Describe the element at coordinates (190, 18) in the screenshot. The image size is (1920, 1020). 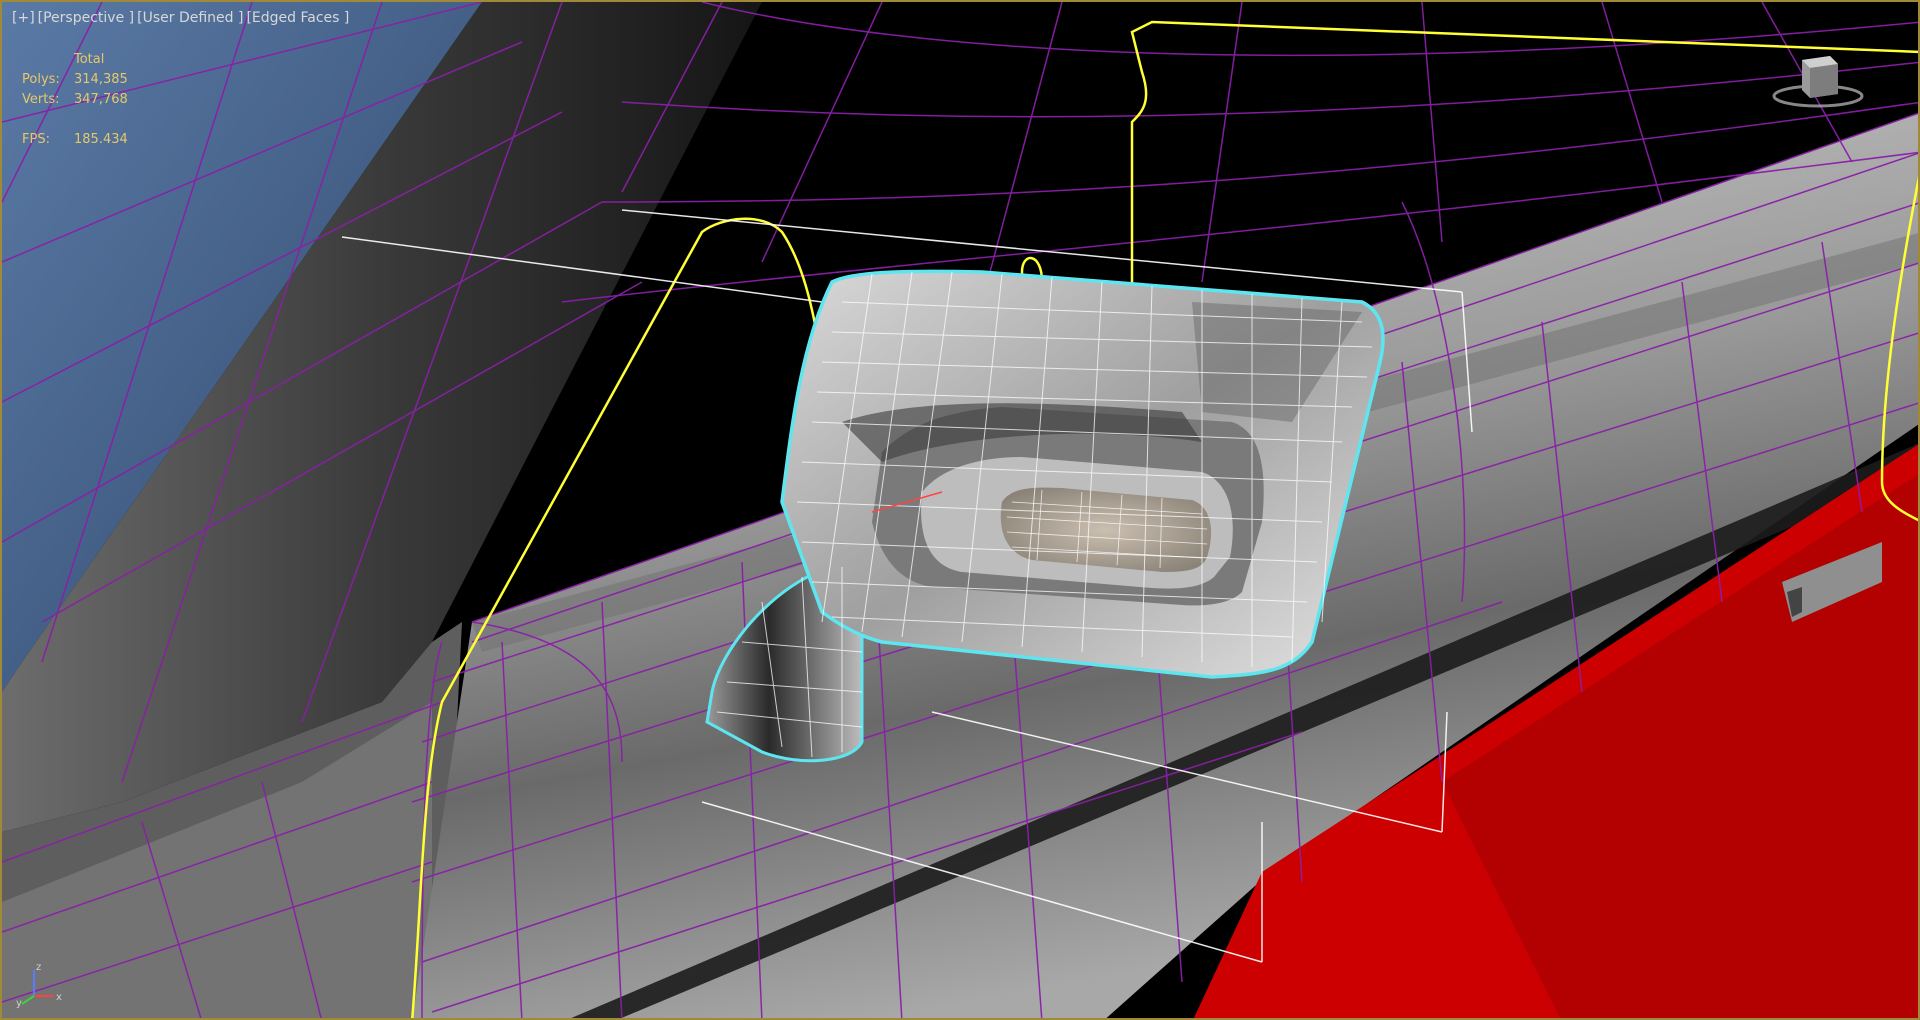
I see `viewport-shading-label: [User Defined ]` at that location.